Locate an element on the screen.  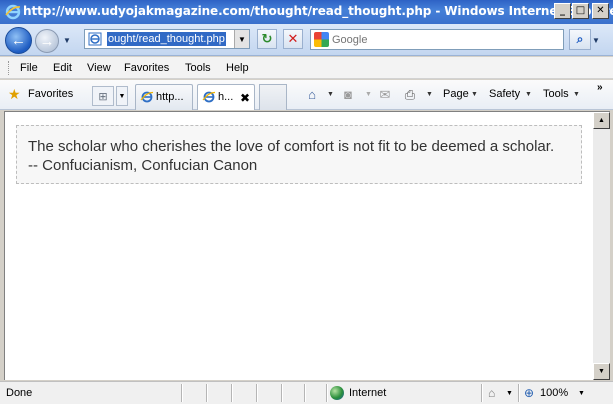
back-arrow-icon: ← is located at coordinates (18, 40).